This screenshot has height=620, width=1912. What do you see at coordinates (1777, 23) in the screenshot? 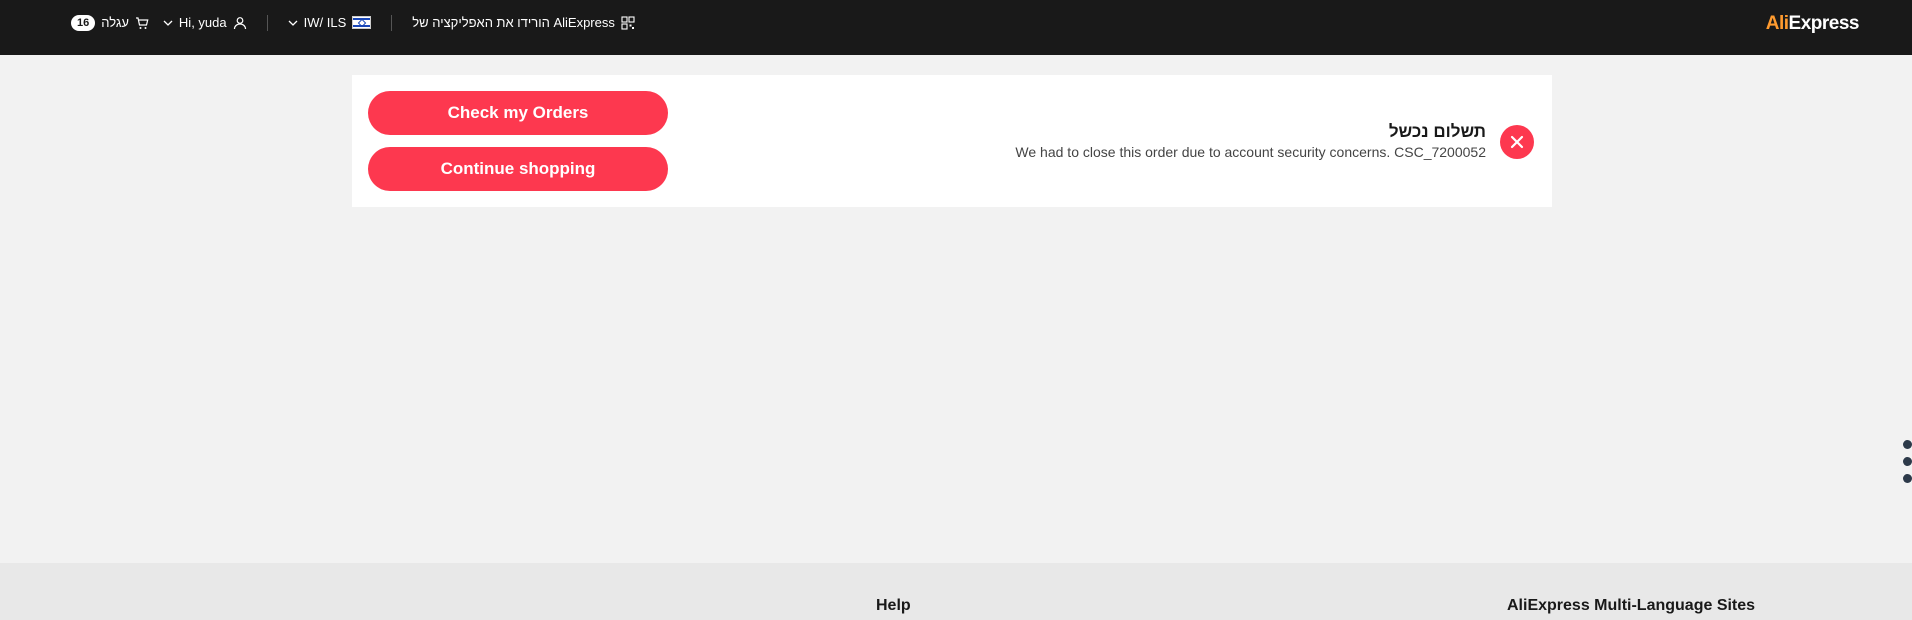
I see `logo-ali: Ali` at bounding box center [1777, 23].